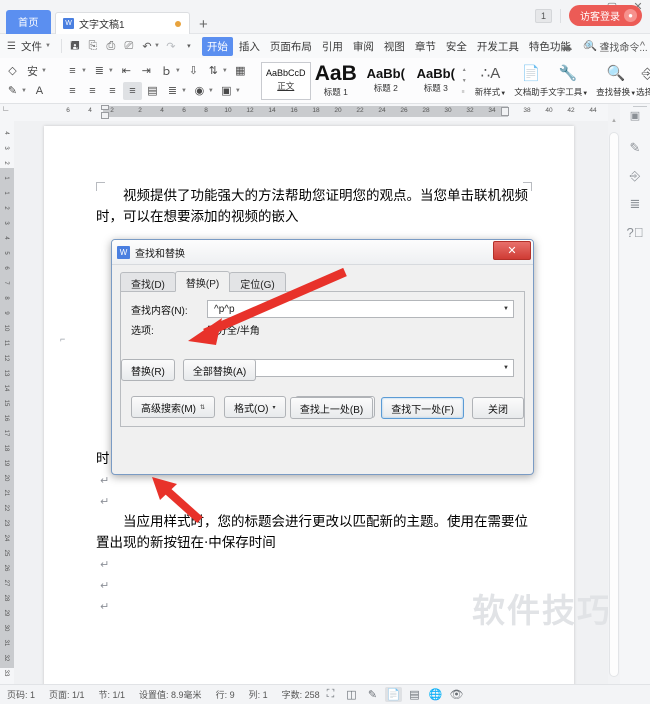 The height and width of the screenshot is (704, 650). Describe the element at coordinates (249, 46) in the screenshot. I see `ribbon-tab-insert: 插入` at that location.